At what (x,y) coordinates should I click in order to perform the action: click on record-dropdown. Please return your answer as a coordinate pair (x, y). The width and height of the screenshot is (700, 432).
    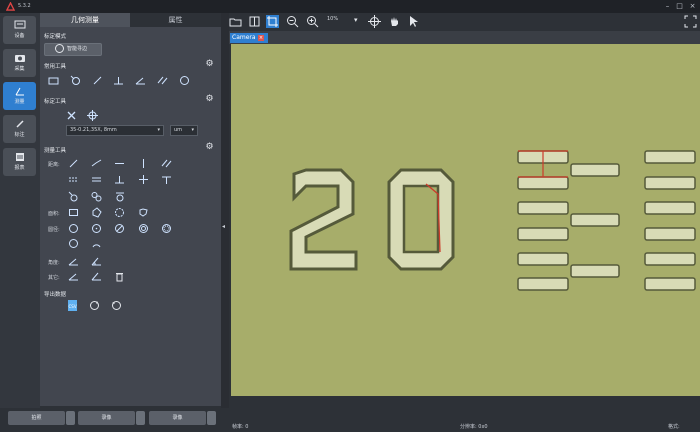
    Looking at the image, I should click on (140, 418).